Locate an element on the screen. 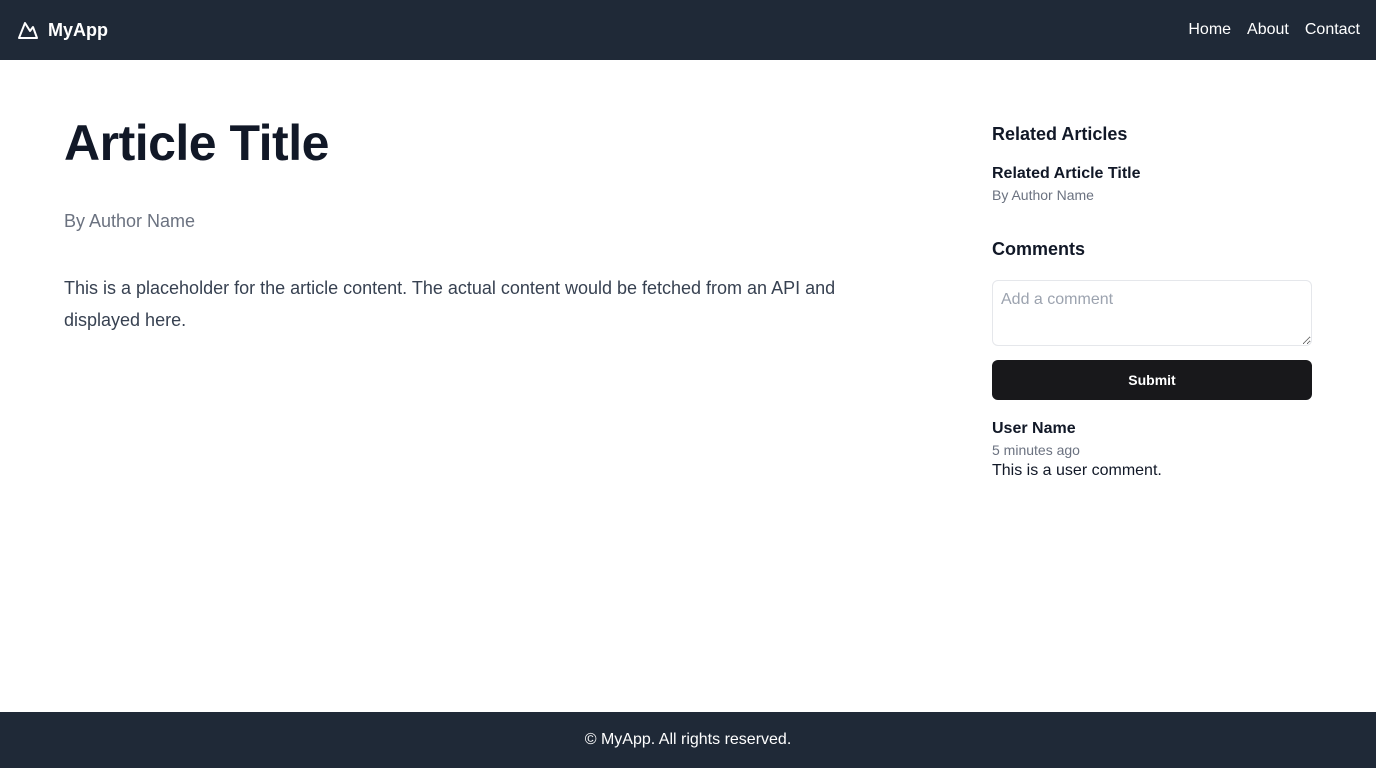 The width and height of the screenshot is (1376, 768). mountain-icon is located at coordinates (28, 30).